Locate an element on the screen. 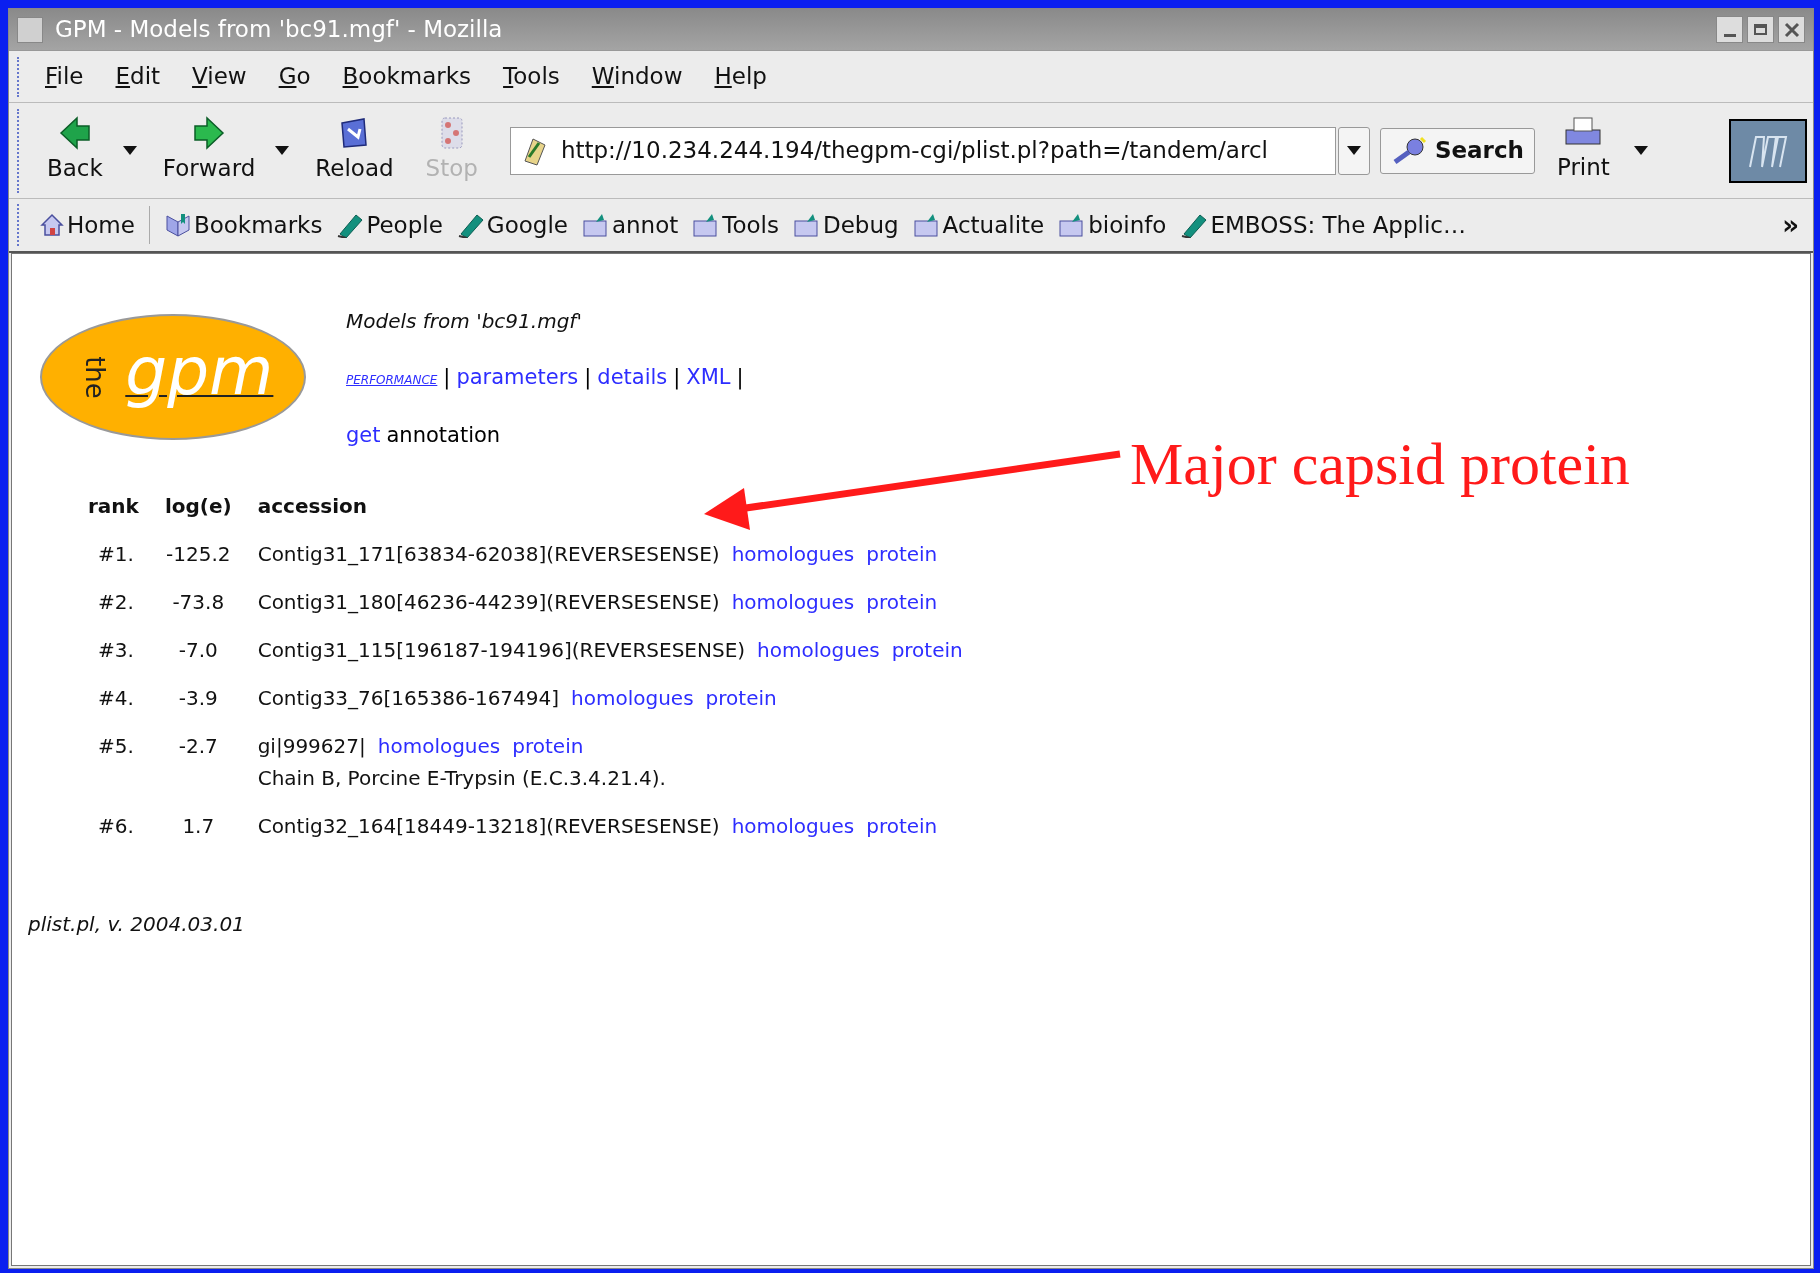  bookmark-item: annot is located at coordinates (630, 225).